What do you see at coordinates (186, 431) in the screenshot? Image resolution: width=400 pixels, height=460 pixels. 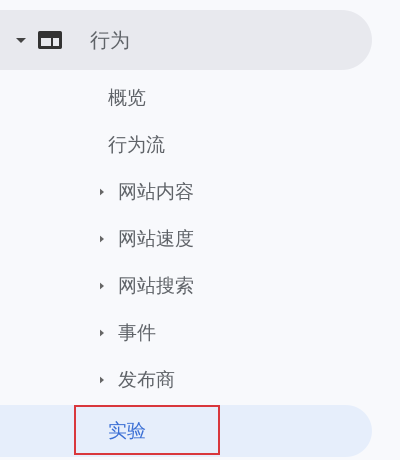 I see `selected-menu-item: 实验` at bounding box center [186, 431].